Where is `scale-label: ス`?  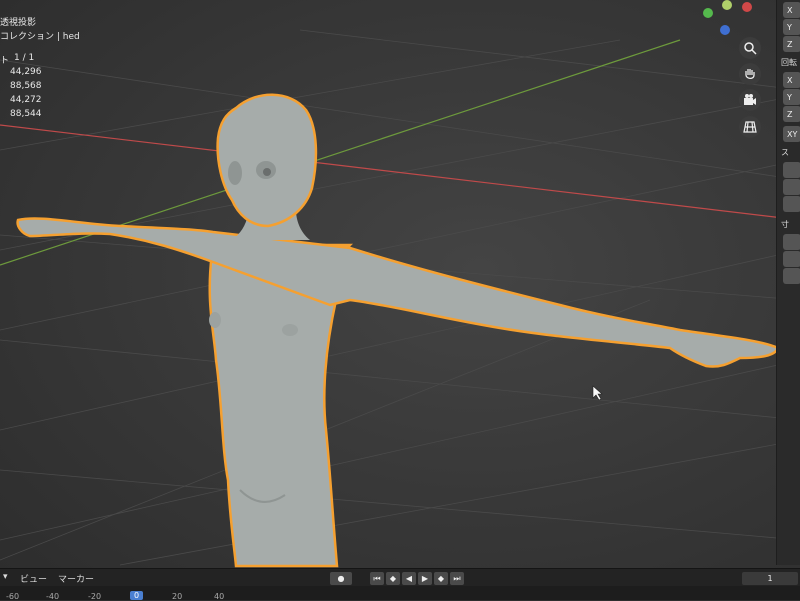 scale-label: ス is located at coordinates (785, 152).